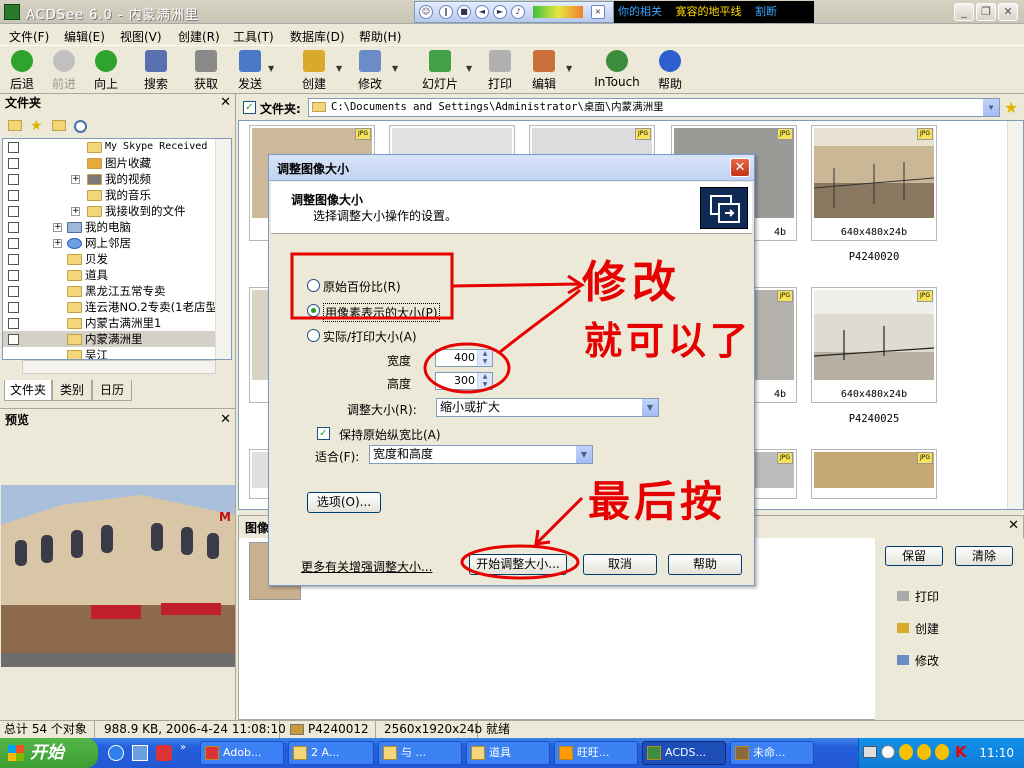 The image size is (1024, 768). I want to click on radio-pixel-size, so click(313, 310).